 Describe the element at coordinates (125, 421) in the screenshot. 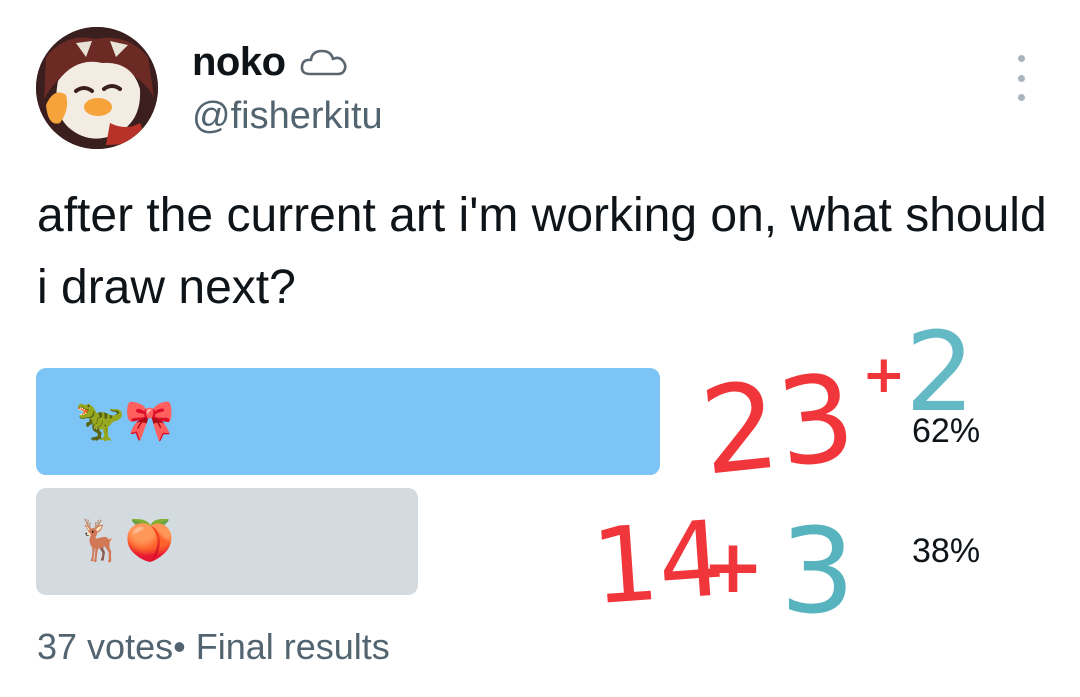

I see `poll-option-label: 🦖🎀` at that location.